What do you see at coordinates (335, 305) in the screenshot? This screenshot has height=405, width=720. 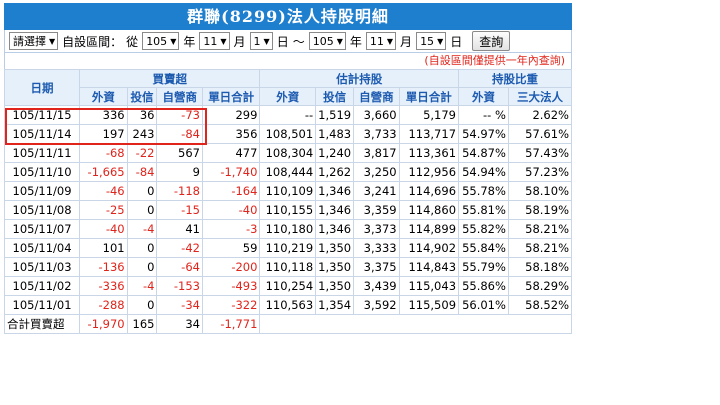 I see `value-cell: 1,354` at bounding box center [335, 305].